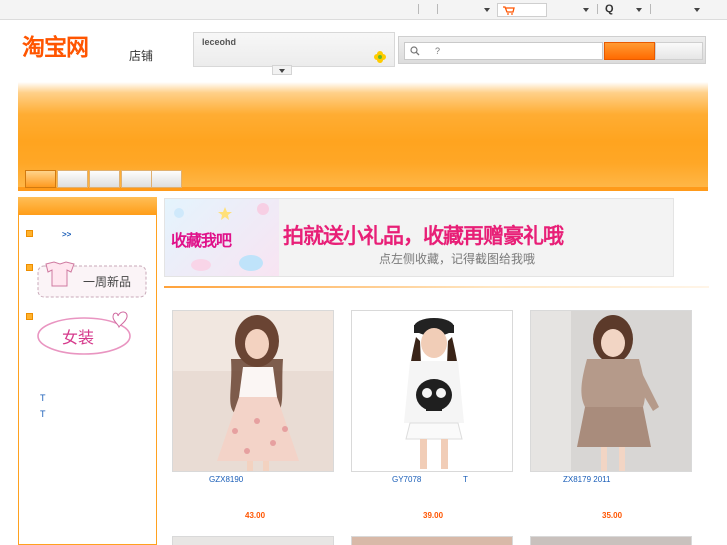  I want to click on product-code: ZX8179 2011, so click(586, 479).